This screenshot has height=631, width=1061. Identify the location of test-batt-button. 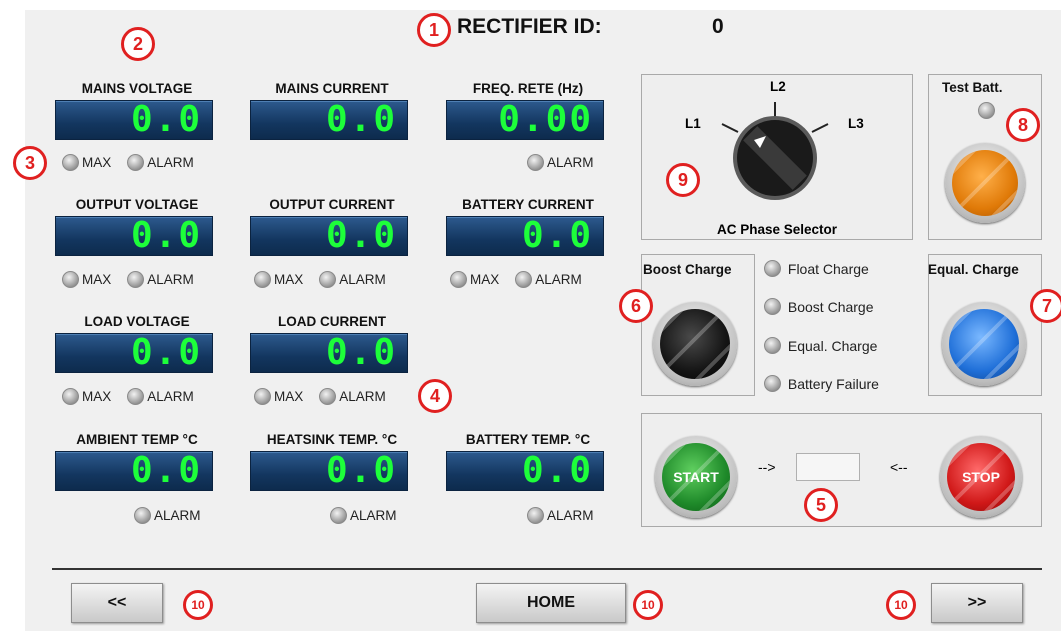
(985, 183).